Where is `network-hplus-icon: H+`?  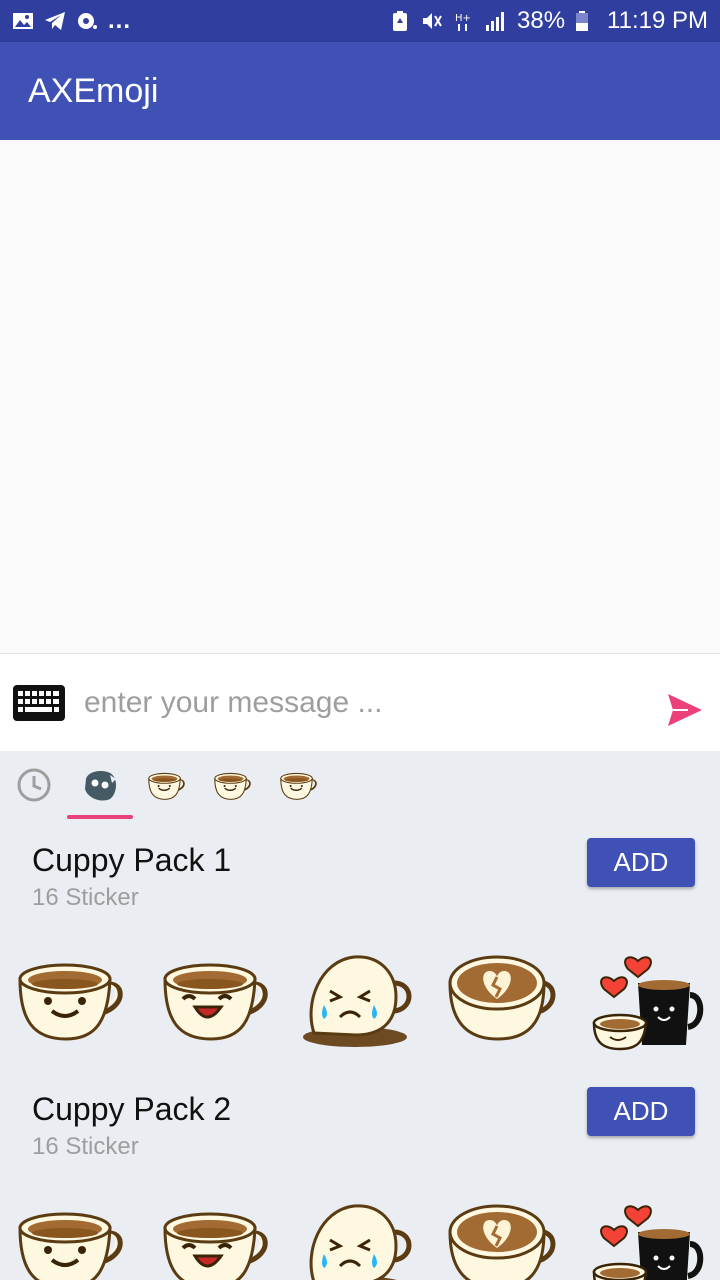 network-hplus-icon: H+ is located at coordinates (464, 21).